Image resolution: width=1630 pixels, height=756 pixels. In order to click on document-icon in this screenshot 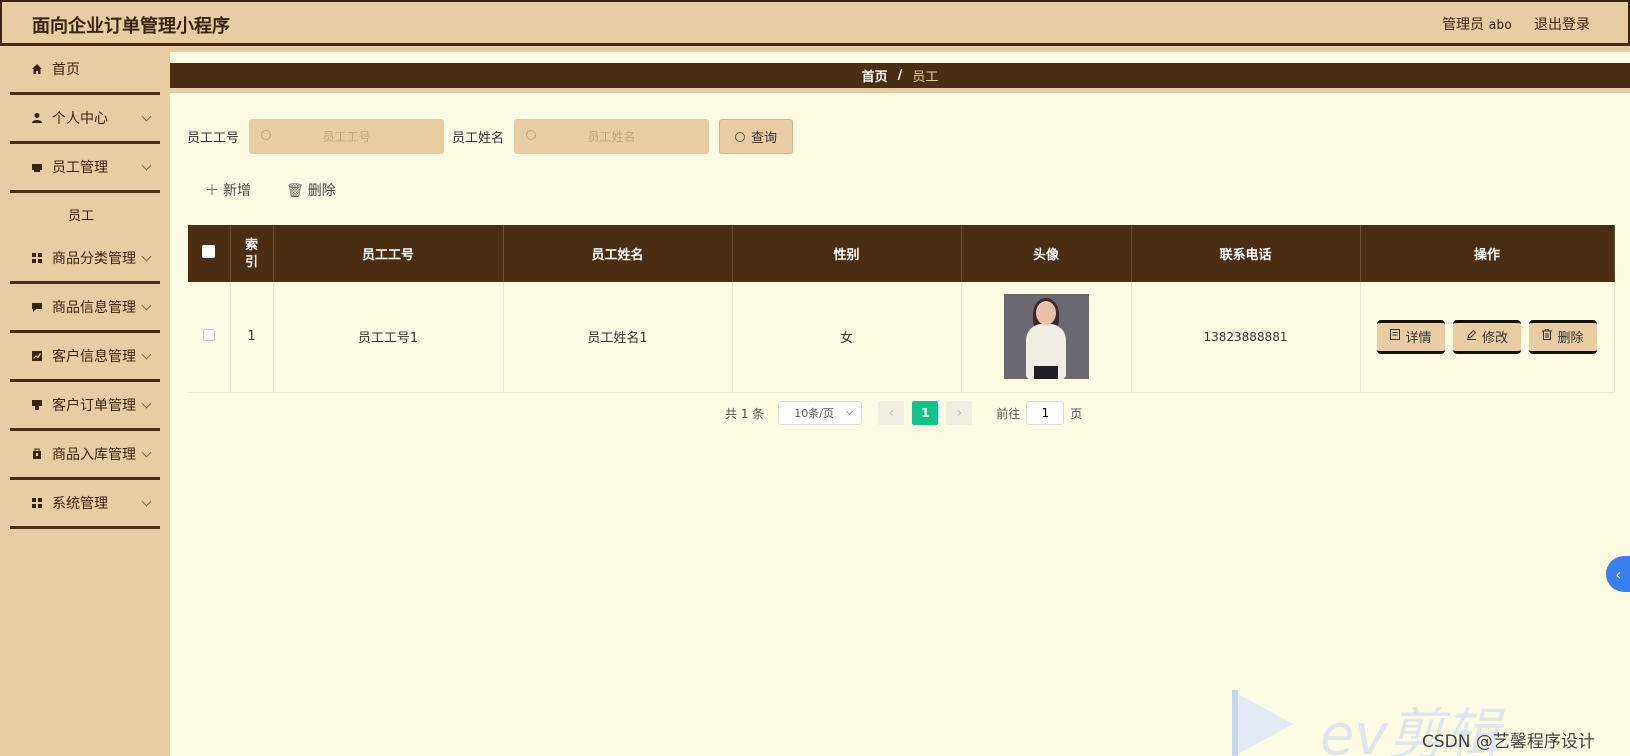, I will do `click(1395, 336)`.